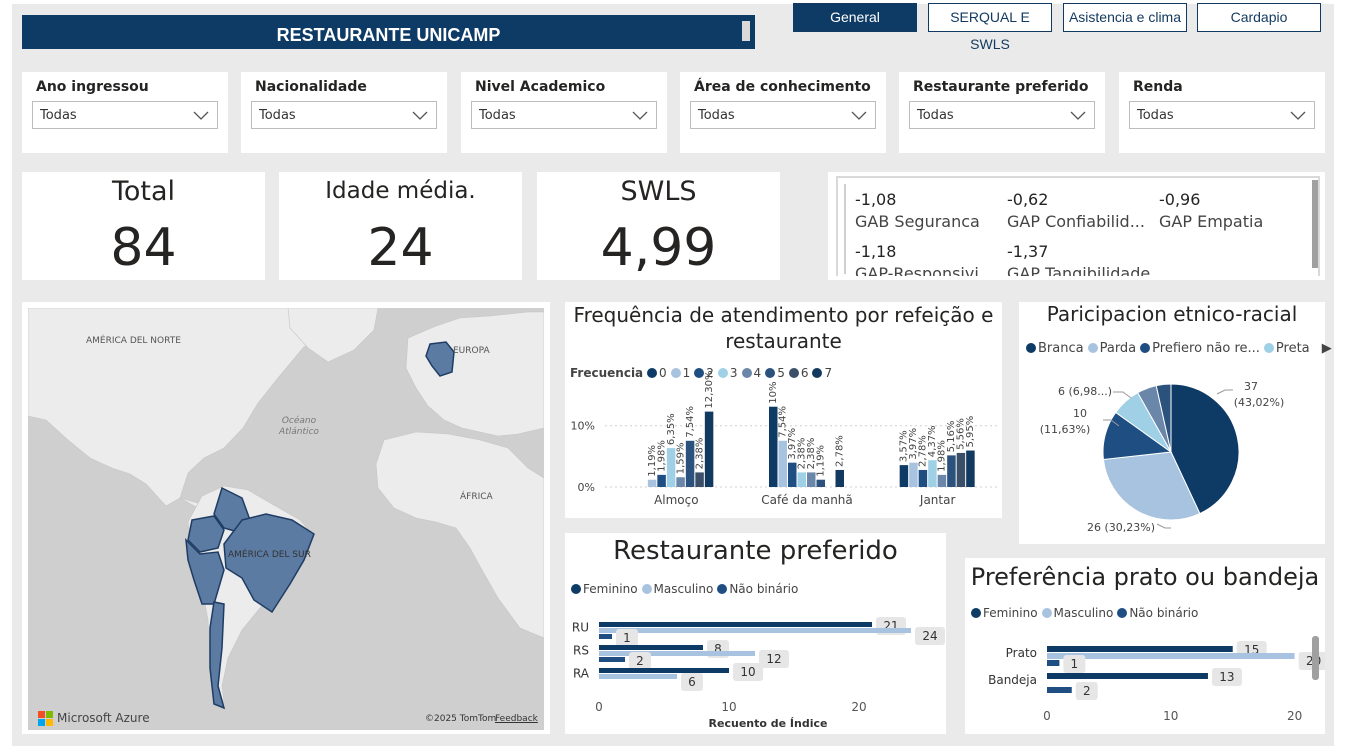  I want to click on data-label: 7,54%, so click(690, 422).